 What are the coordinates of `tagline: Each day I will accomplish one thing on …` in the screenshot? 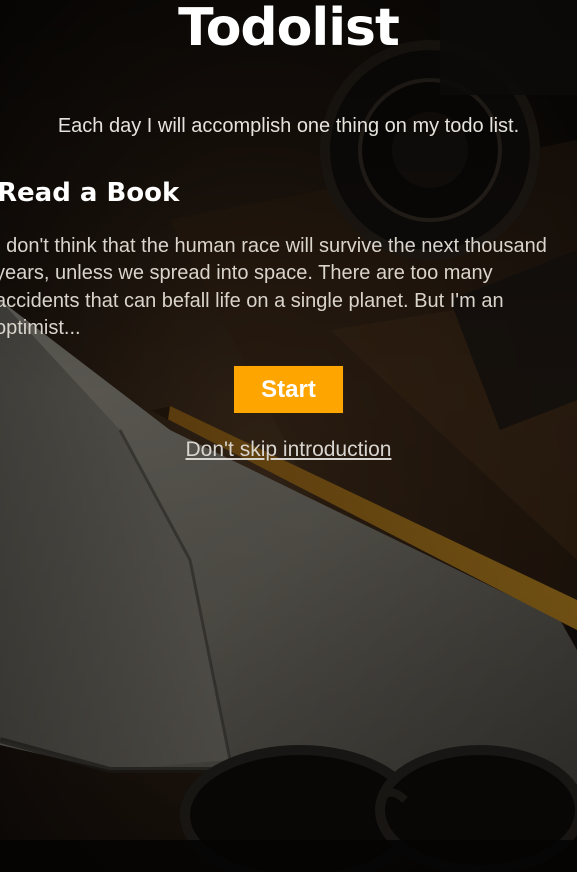 It's located at (288, 126).